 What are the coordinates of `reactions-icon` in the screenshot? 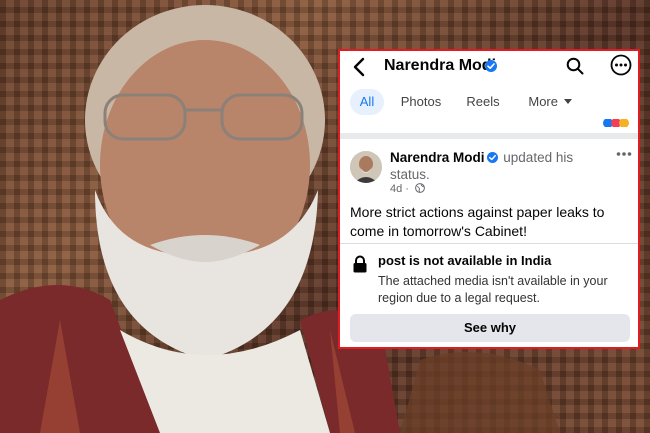 It's located at (616, 123).